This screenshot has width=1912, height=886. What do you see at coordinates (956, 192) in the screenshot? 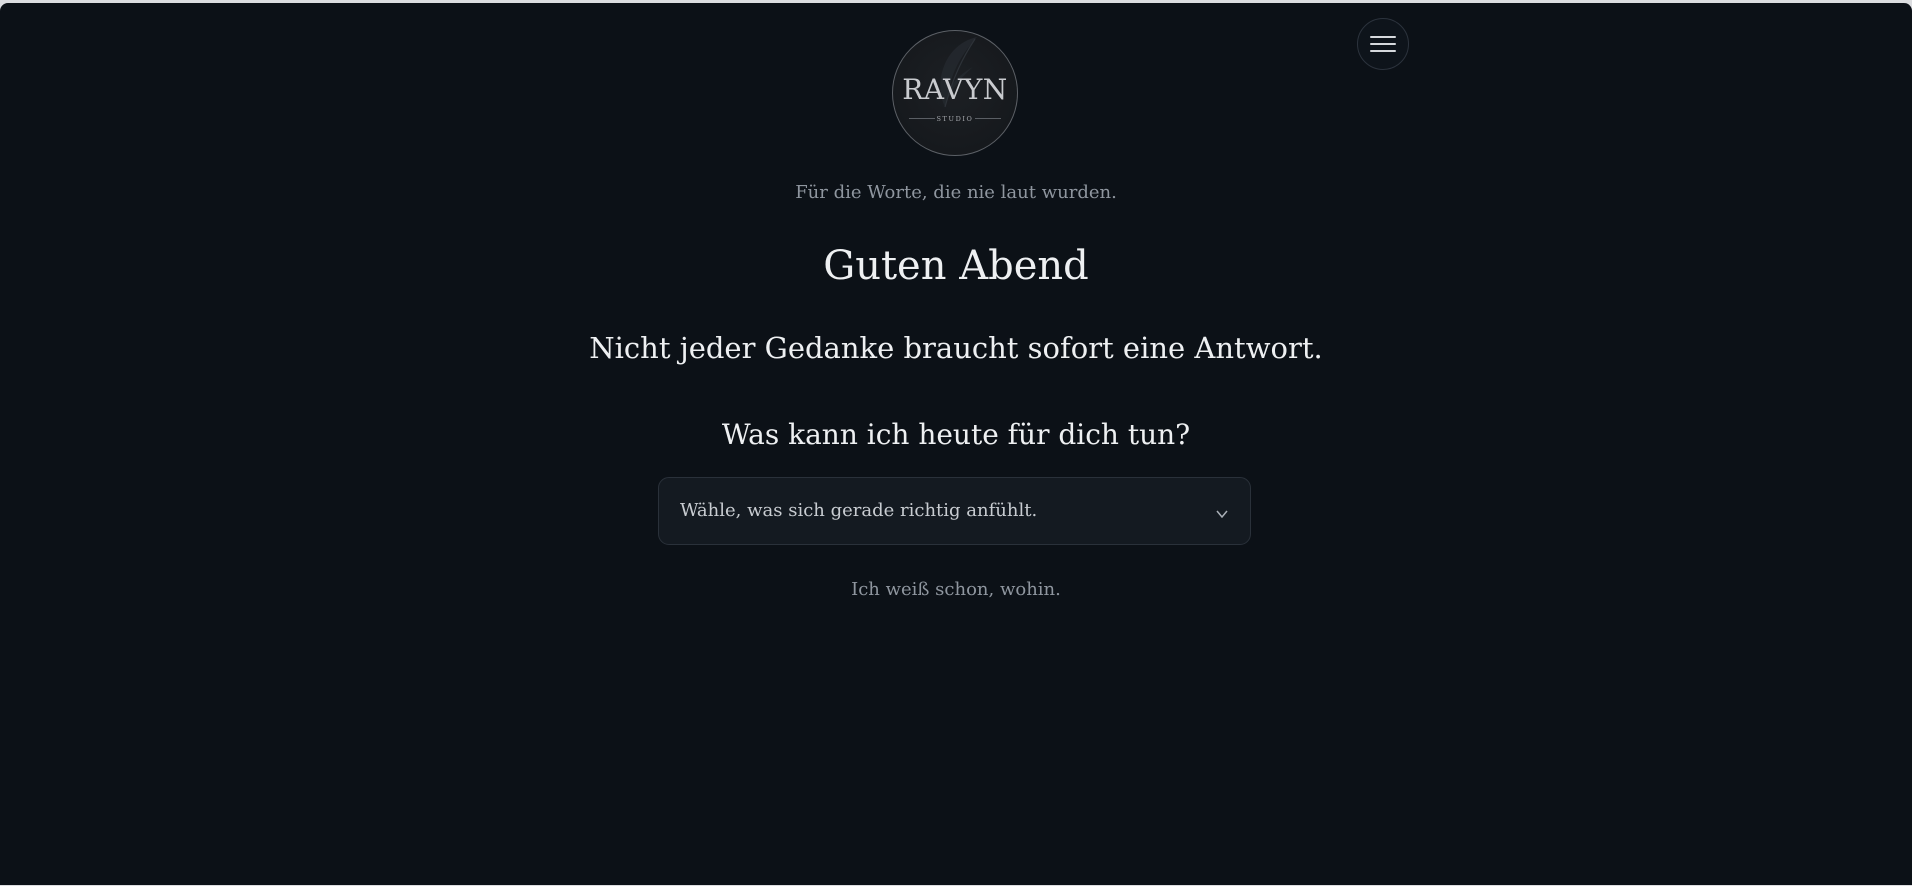
I see `tagline: Für die Worte, die nie laut wurden.` at bounding box center [956, 192].